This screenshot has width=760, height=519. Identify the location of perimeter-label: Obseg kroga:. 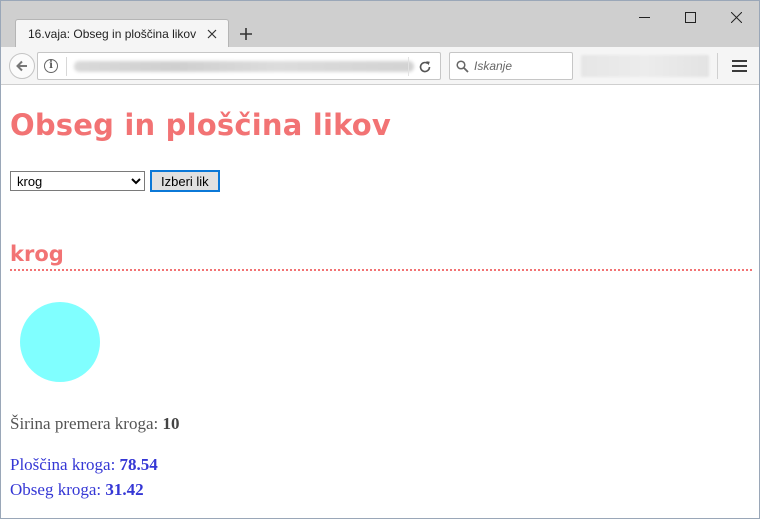
(56, 489).